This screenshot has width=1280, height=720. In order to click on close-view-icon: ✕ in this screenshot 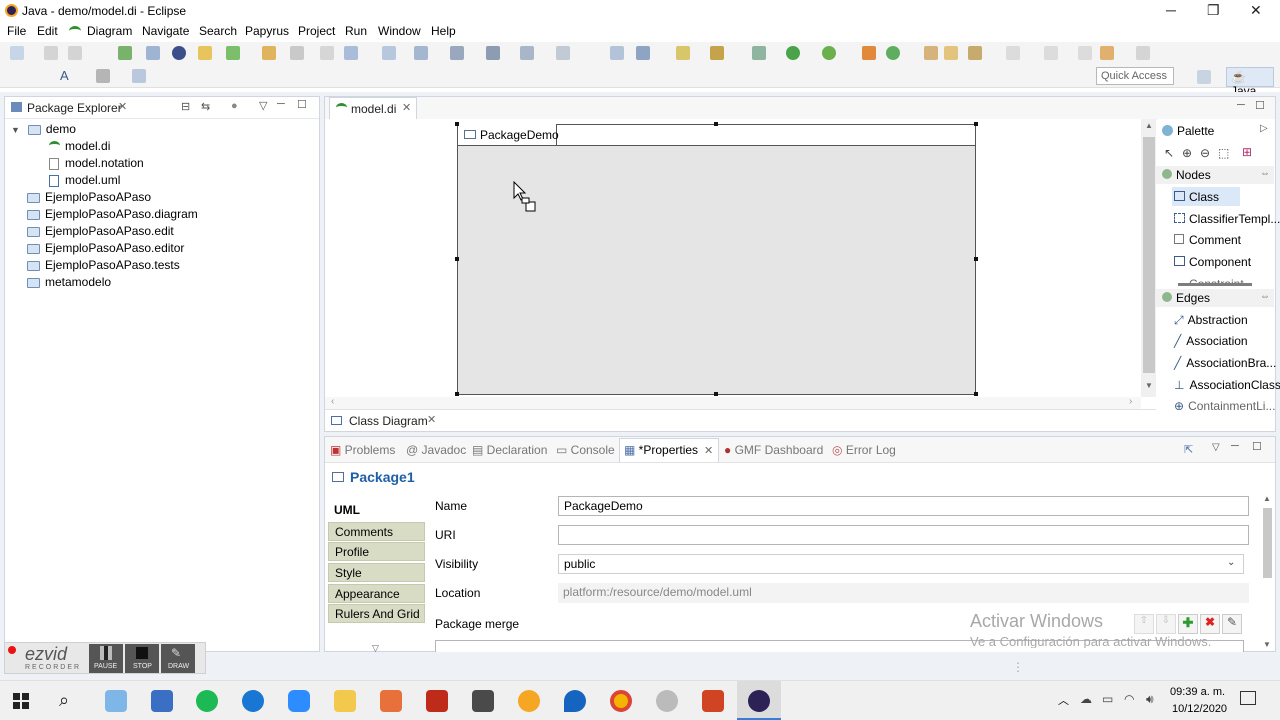, I will do `click(122, 106)`.